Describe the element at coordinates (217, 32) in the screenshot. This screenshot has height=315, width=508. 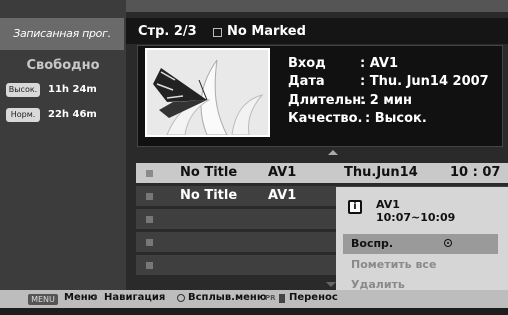
I see `marked-checkbox-icon` at that location.